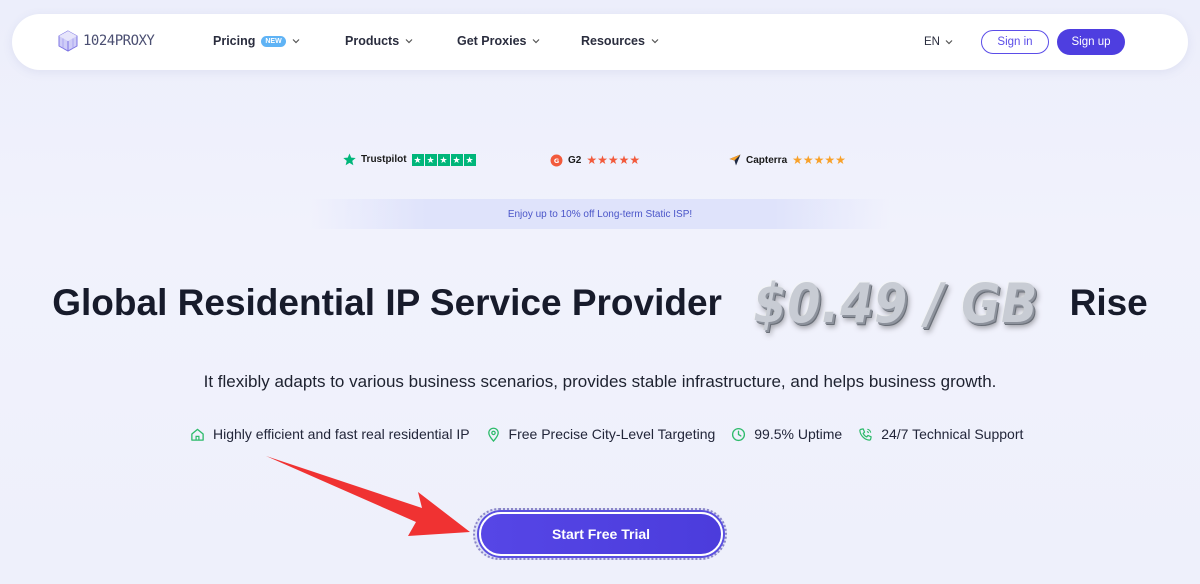  Describe the element at coordinates (443, 159) in the screenshot. I see `trustpilot-stars: ★ ★ ★ ★ ★` at that location.